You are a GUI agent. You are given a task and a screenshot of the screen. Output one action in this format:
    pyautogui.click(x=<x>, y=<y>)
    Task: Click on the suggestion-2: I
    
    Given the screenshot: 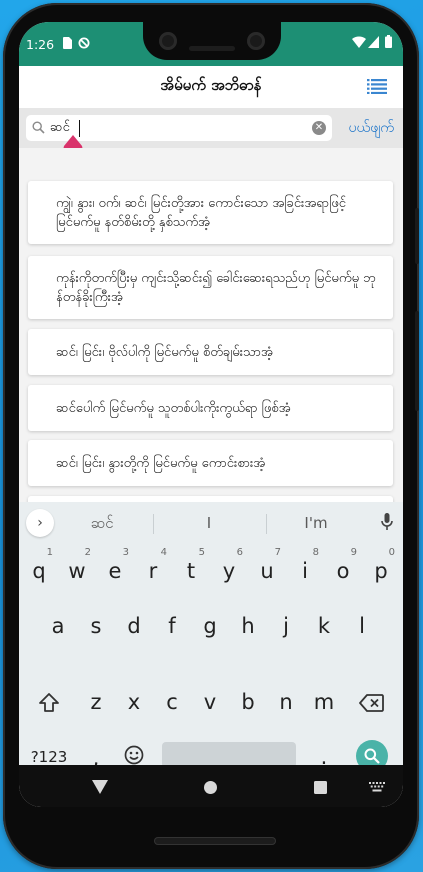 What is the action you would take?
    pyautogui.click(x=209, y=523)
    